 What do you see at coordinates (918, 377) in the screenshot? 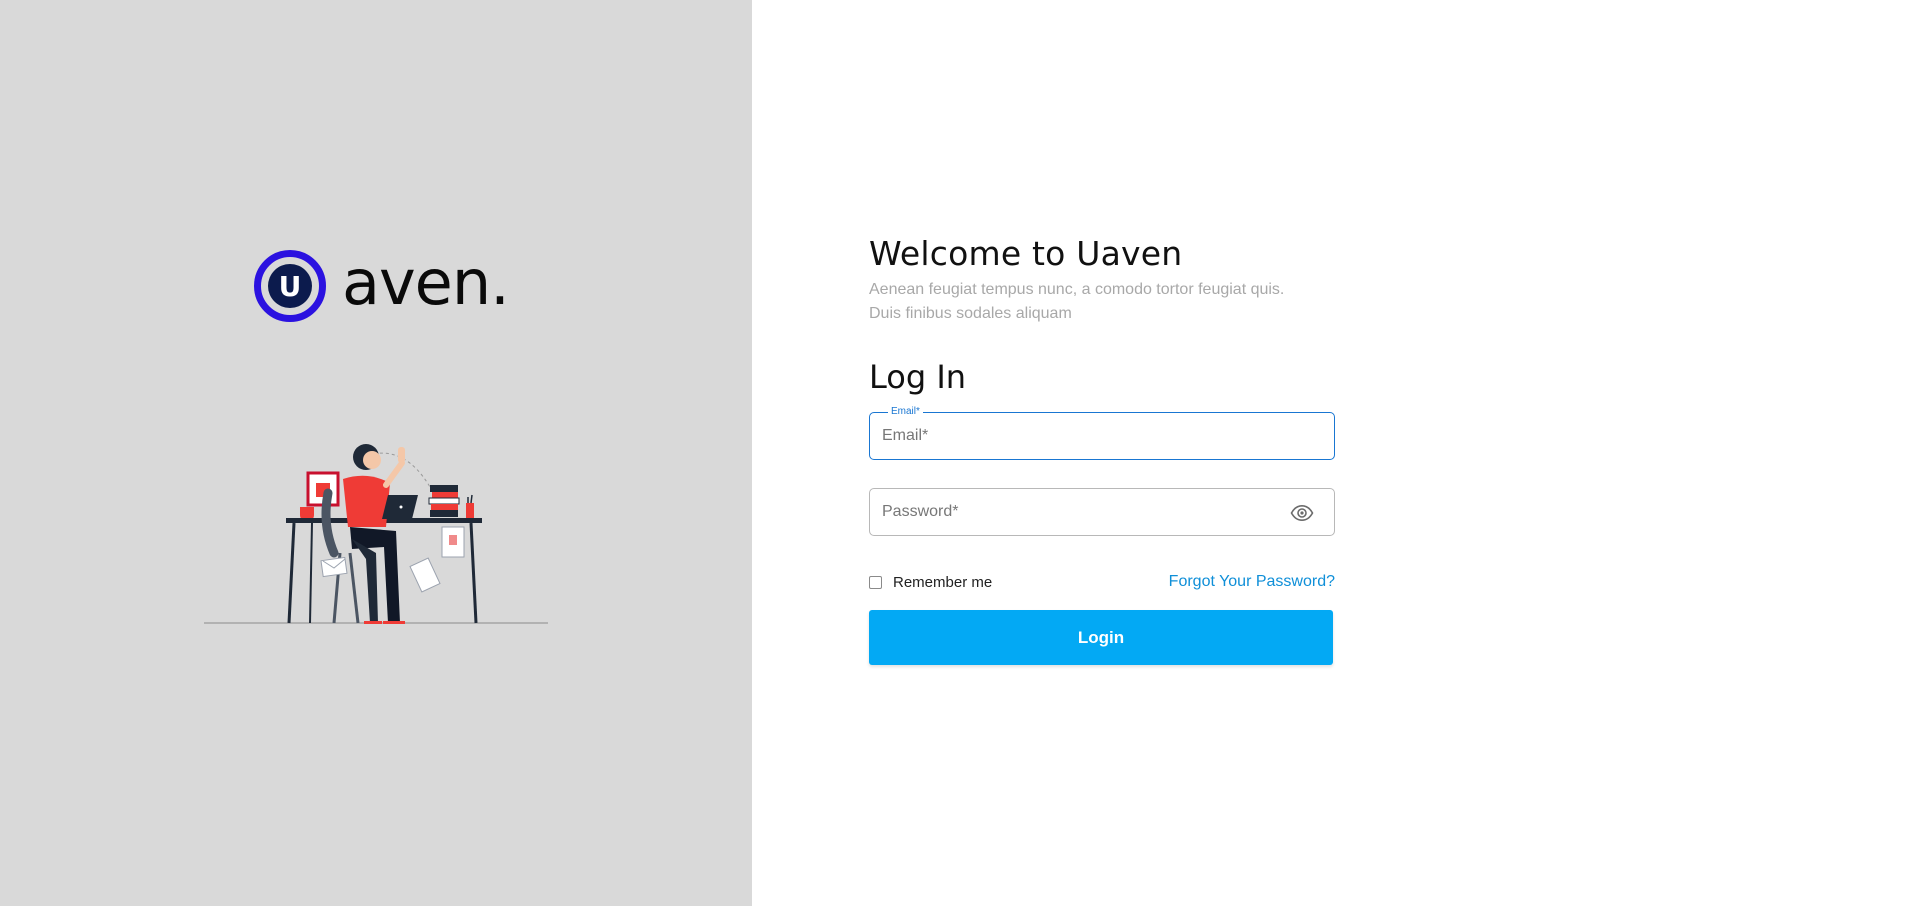
I see `login-title: Log In` at bounding box center [918, 377].